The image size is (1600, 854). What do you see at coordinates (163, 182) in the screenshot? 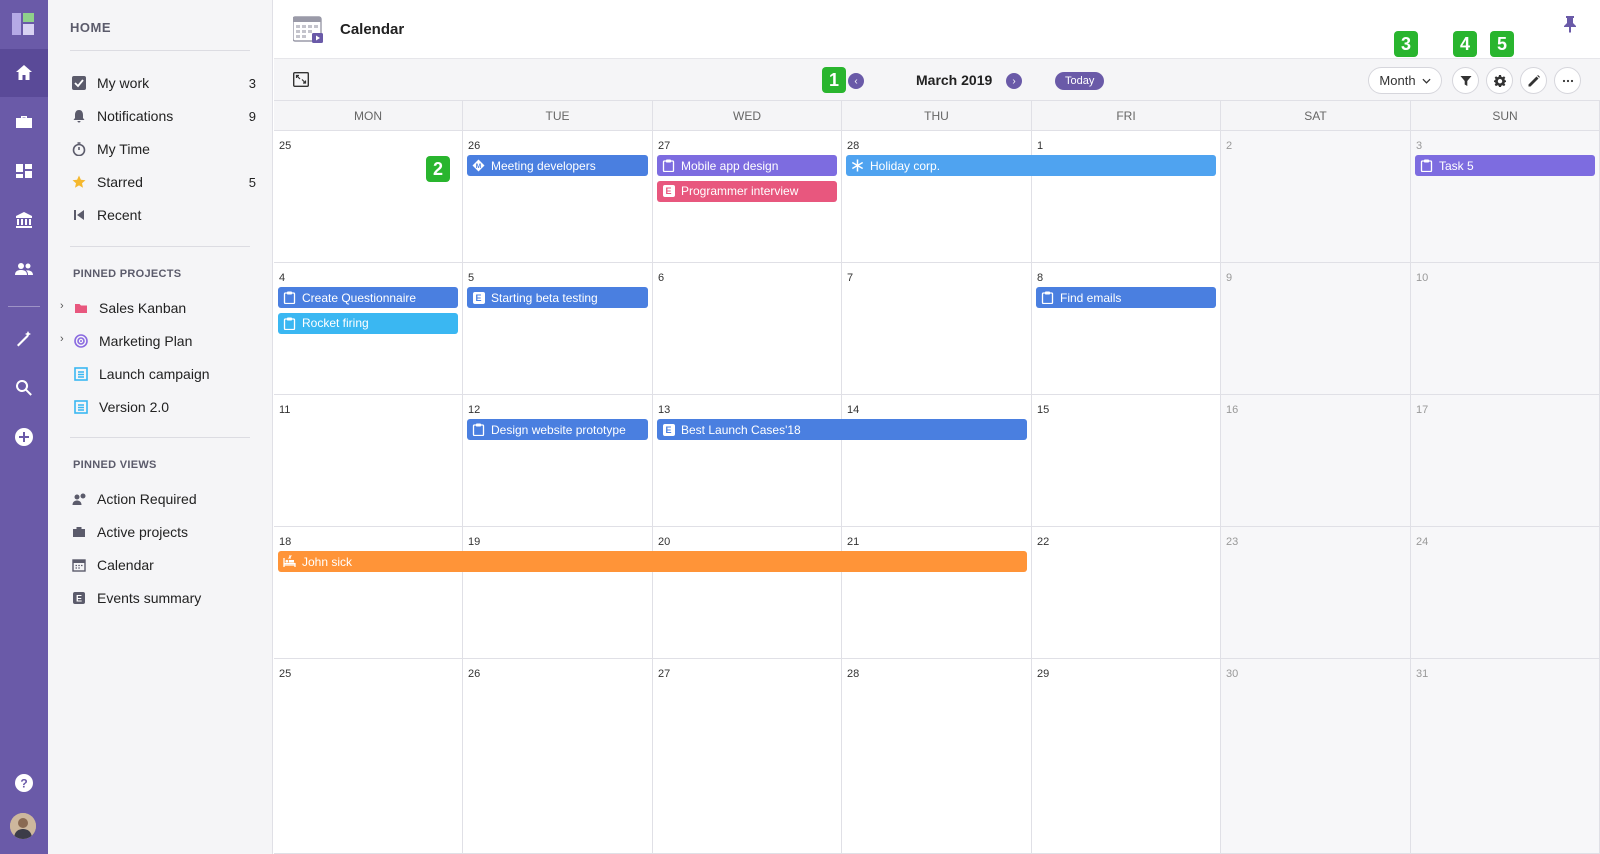
I see `sidebar-item-starred: Starred 5` at bounding box center [163, 182].